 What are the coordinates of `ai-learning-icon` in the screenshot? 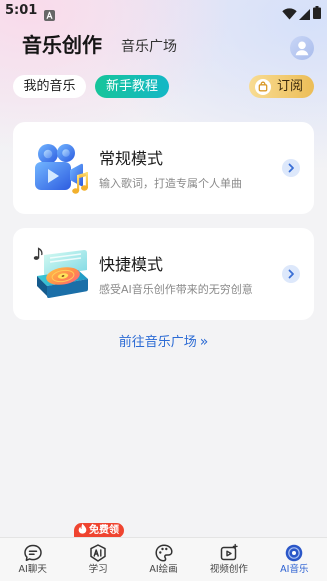 It's located at (98, 553).